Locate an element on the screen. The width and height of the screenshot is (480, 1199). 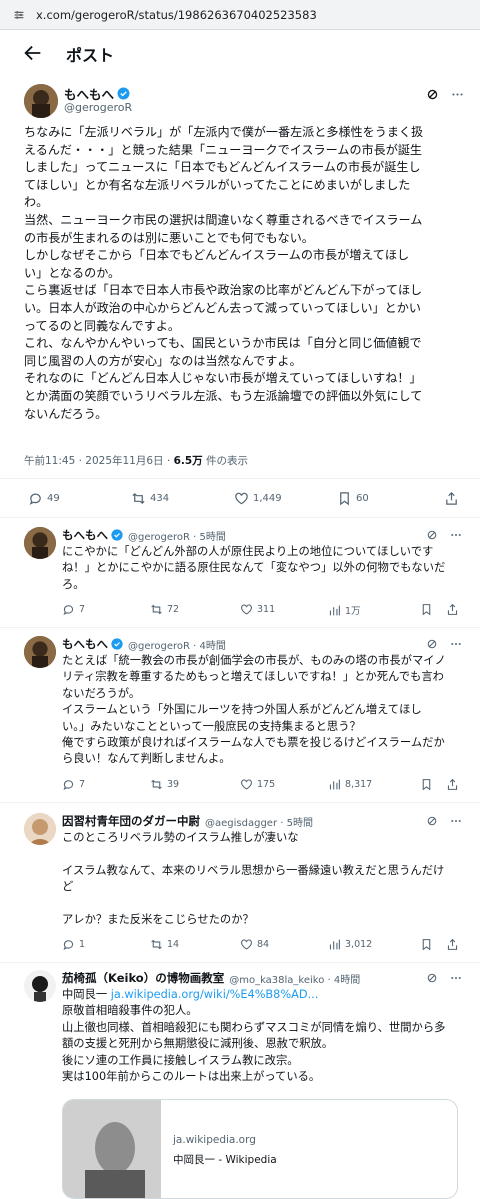
post-body-line: い。日本人が政治の中心からどんどん去って減っていってほしい」とかい is located at coordinates (222, 307).